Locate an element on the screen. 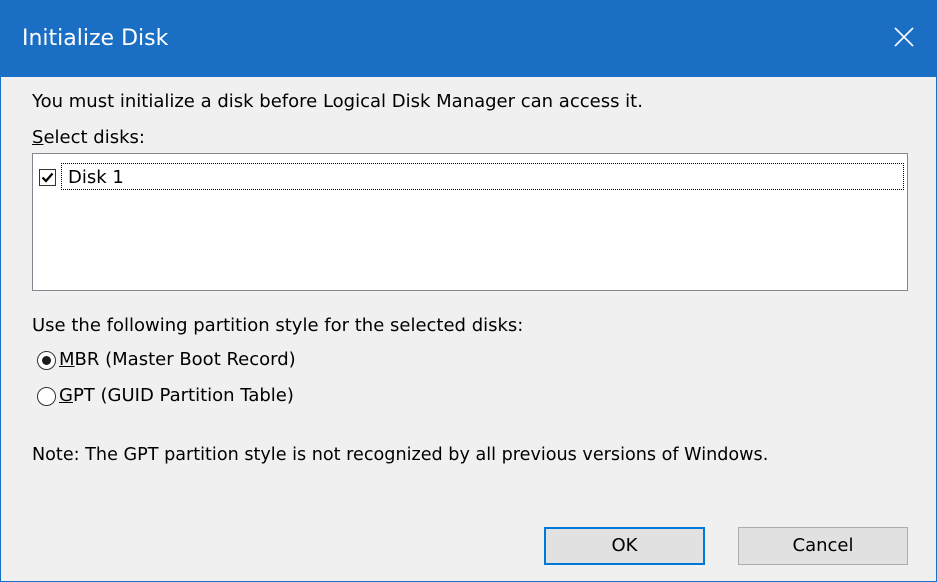 This screenshot has width=937, height=582. title-bar: Initialize Disk is located at coordinates (468, 38).